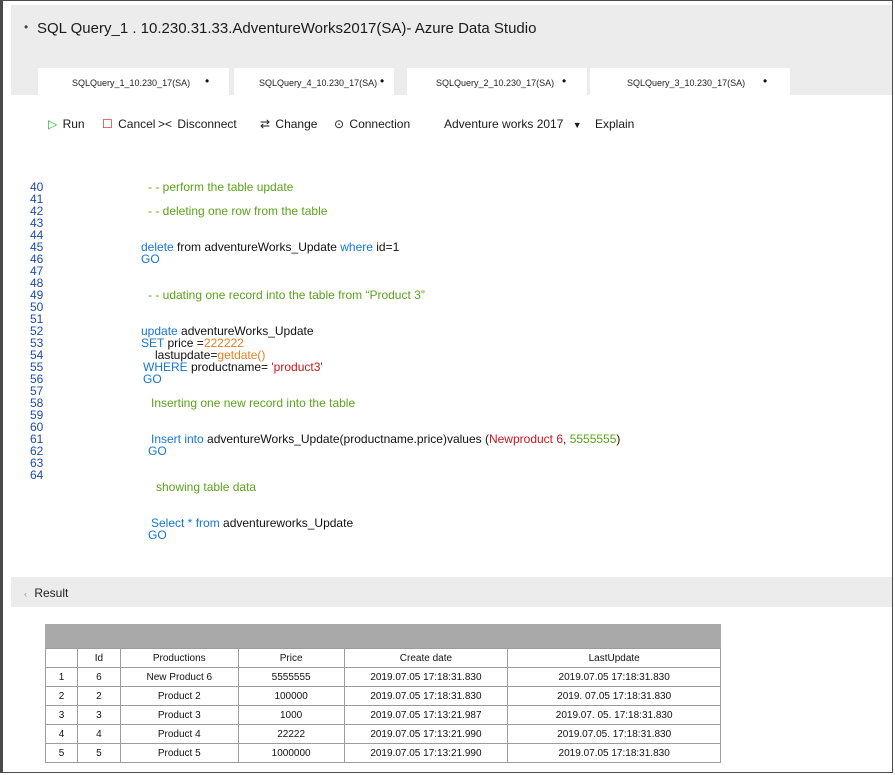  Describe the element at coordinates (504, 124) in the screenshot. I see `database-select-value: Adventure works 2017` at that location.